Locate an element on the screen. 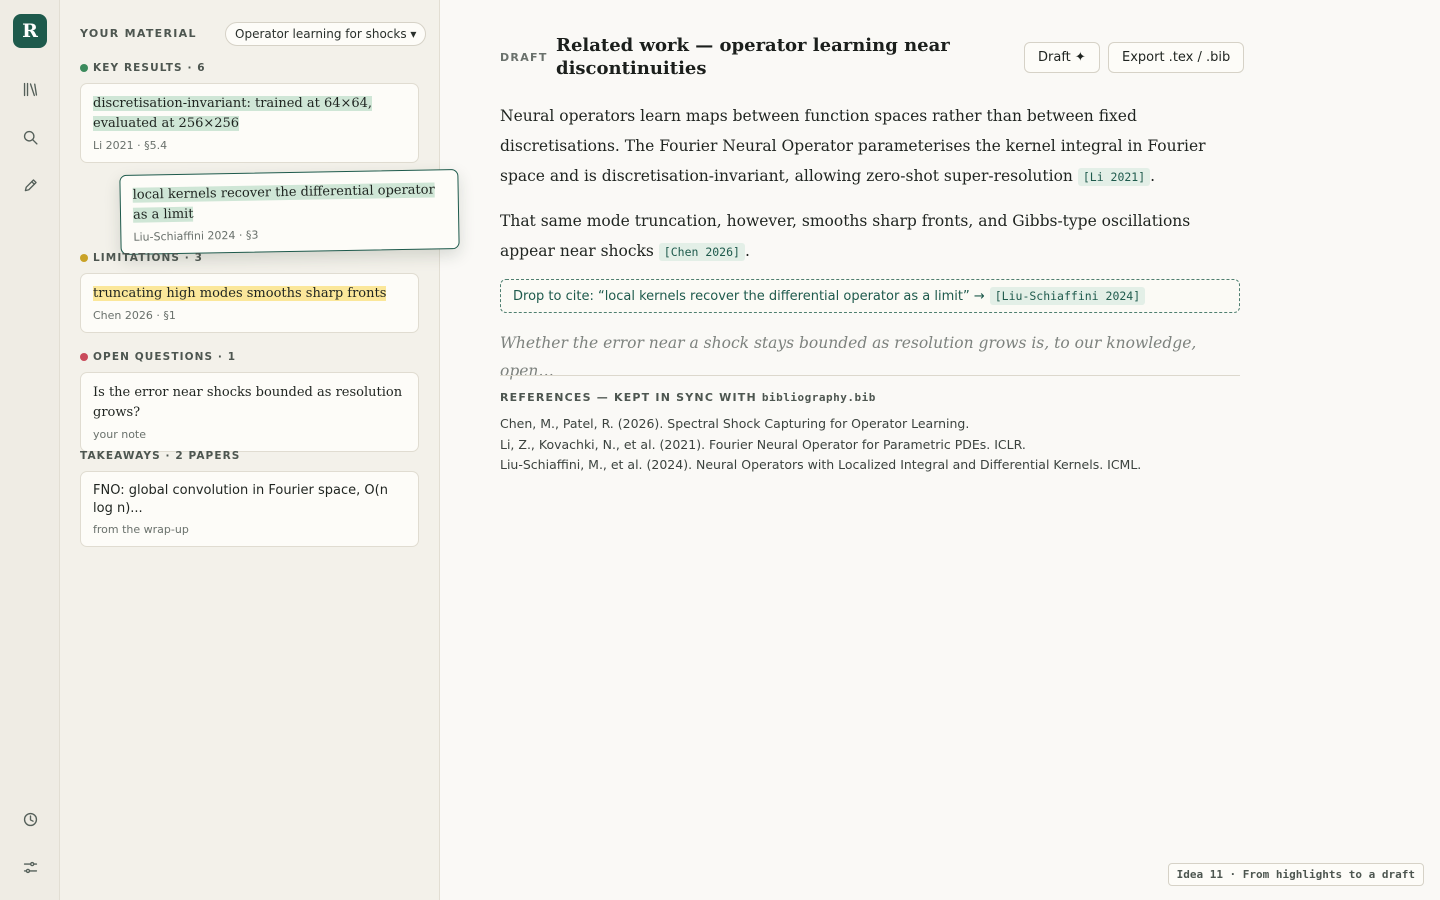  references-divider is located at coordinates (870, 375).